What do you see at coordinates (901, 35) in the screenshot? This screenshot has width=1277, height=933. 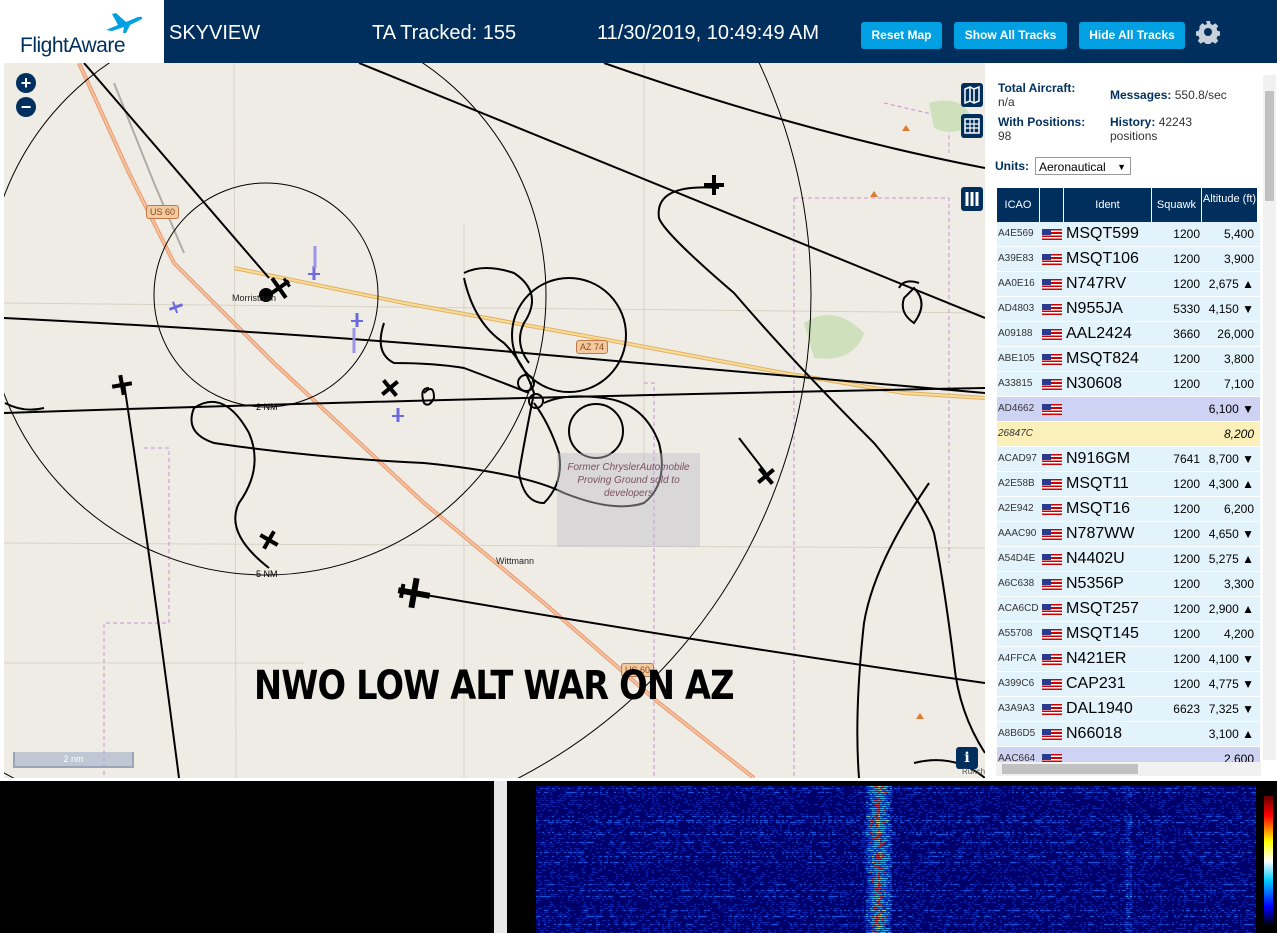 I see `reset-map-button: Reset Map` at bounding box center [901, 35].